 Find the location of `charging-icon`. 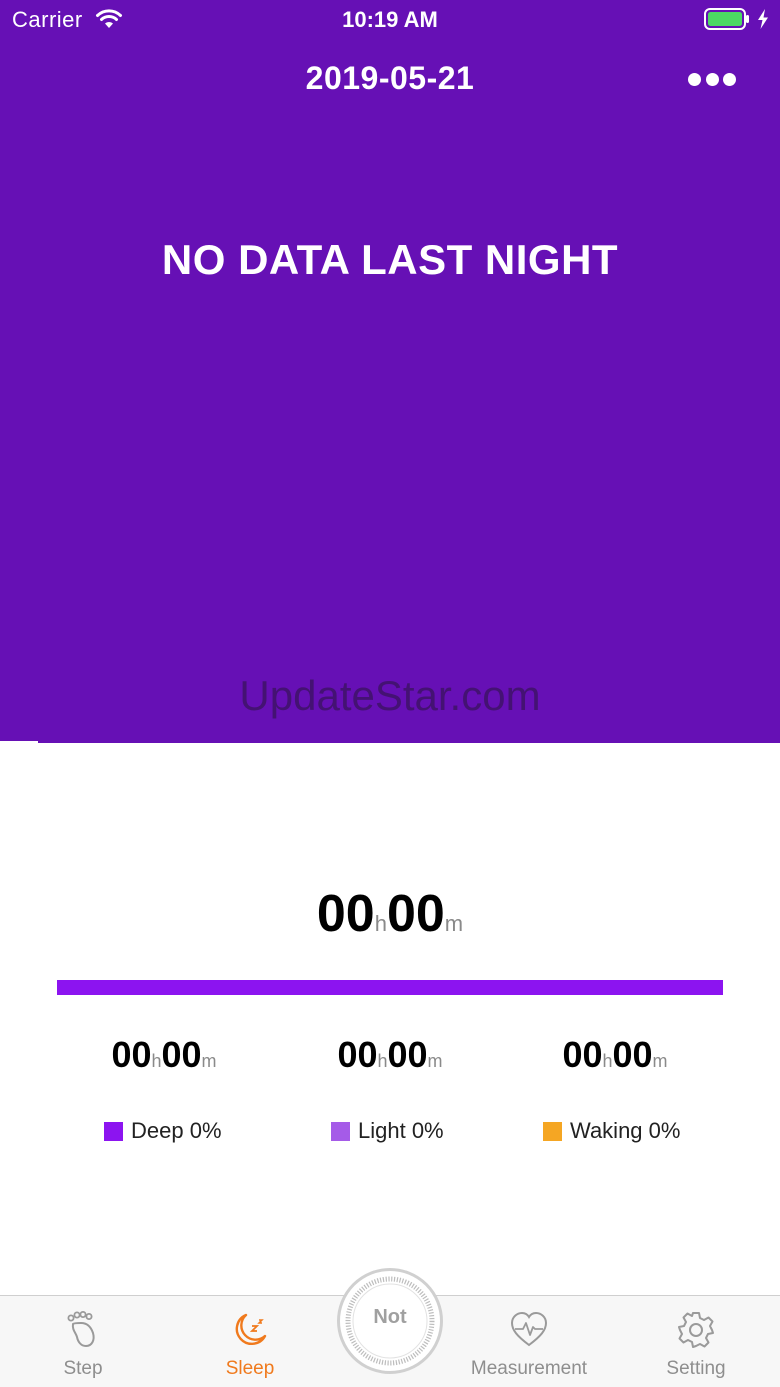

charging-icon is located at coordinates (763, 19).